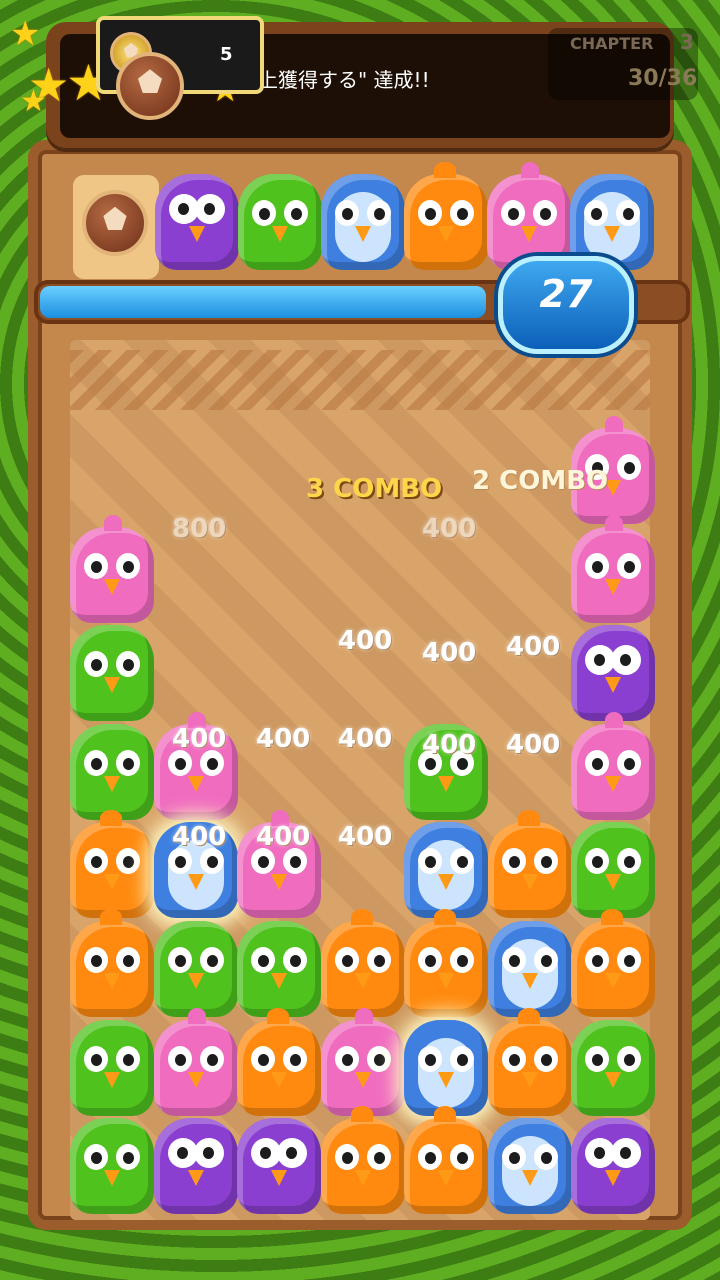 The width and height of the screenshot is (720, 1280). What do you see at coordinates (263, 302) in the screenshot?
I see `timer-bar-fill` at bounding box center [263, 302].